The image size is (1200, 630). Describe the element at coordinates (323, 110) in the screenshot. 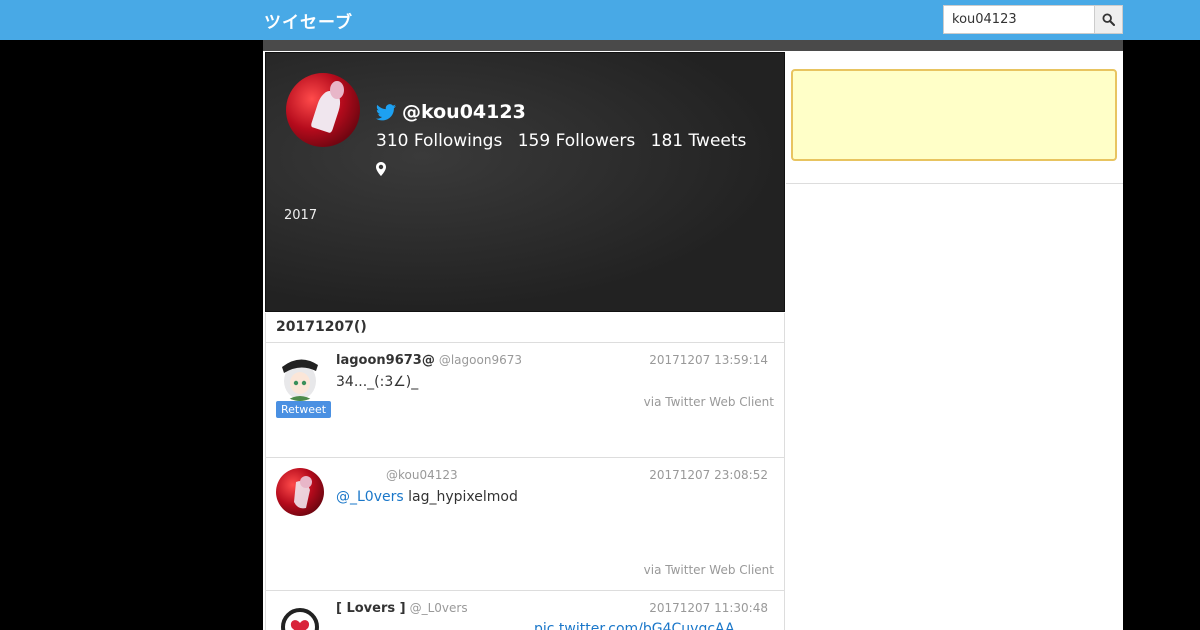

I see `profile-avatar` at that location.